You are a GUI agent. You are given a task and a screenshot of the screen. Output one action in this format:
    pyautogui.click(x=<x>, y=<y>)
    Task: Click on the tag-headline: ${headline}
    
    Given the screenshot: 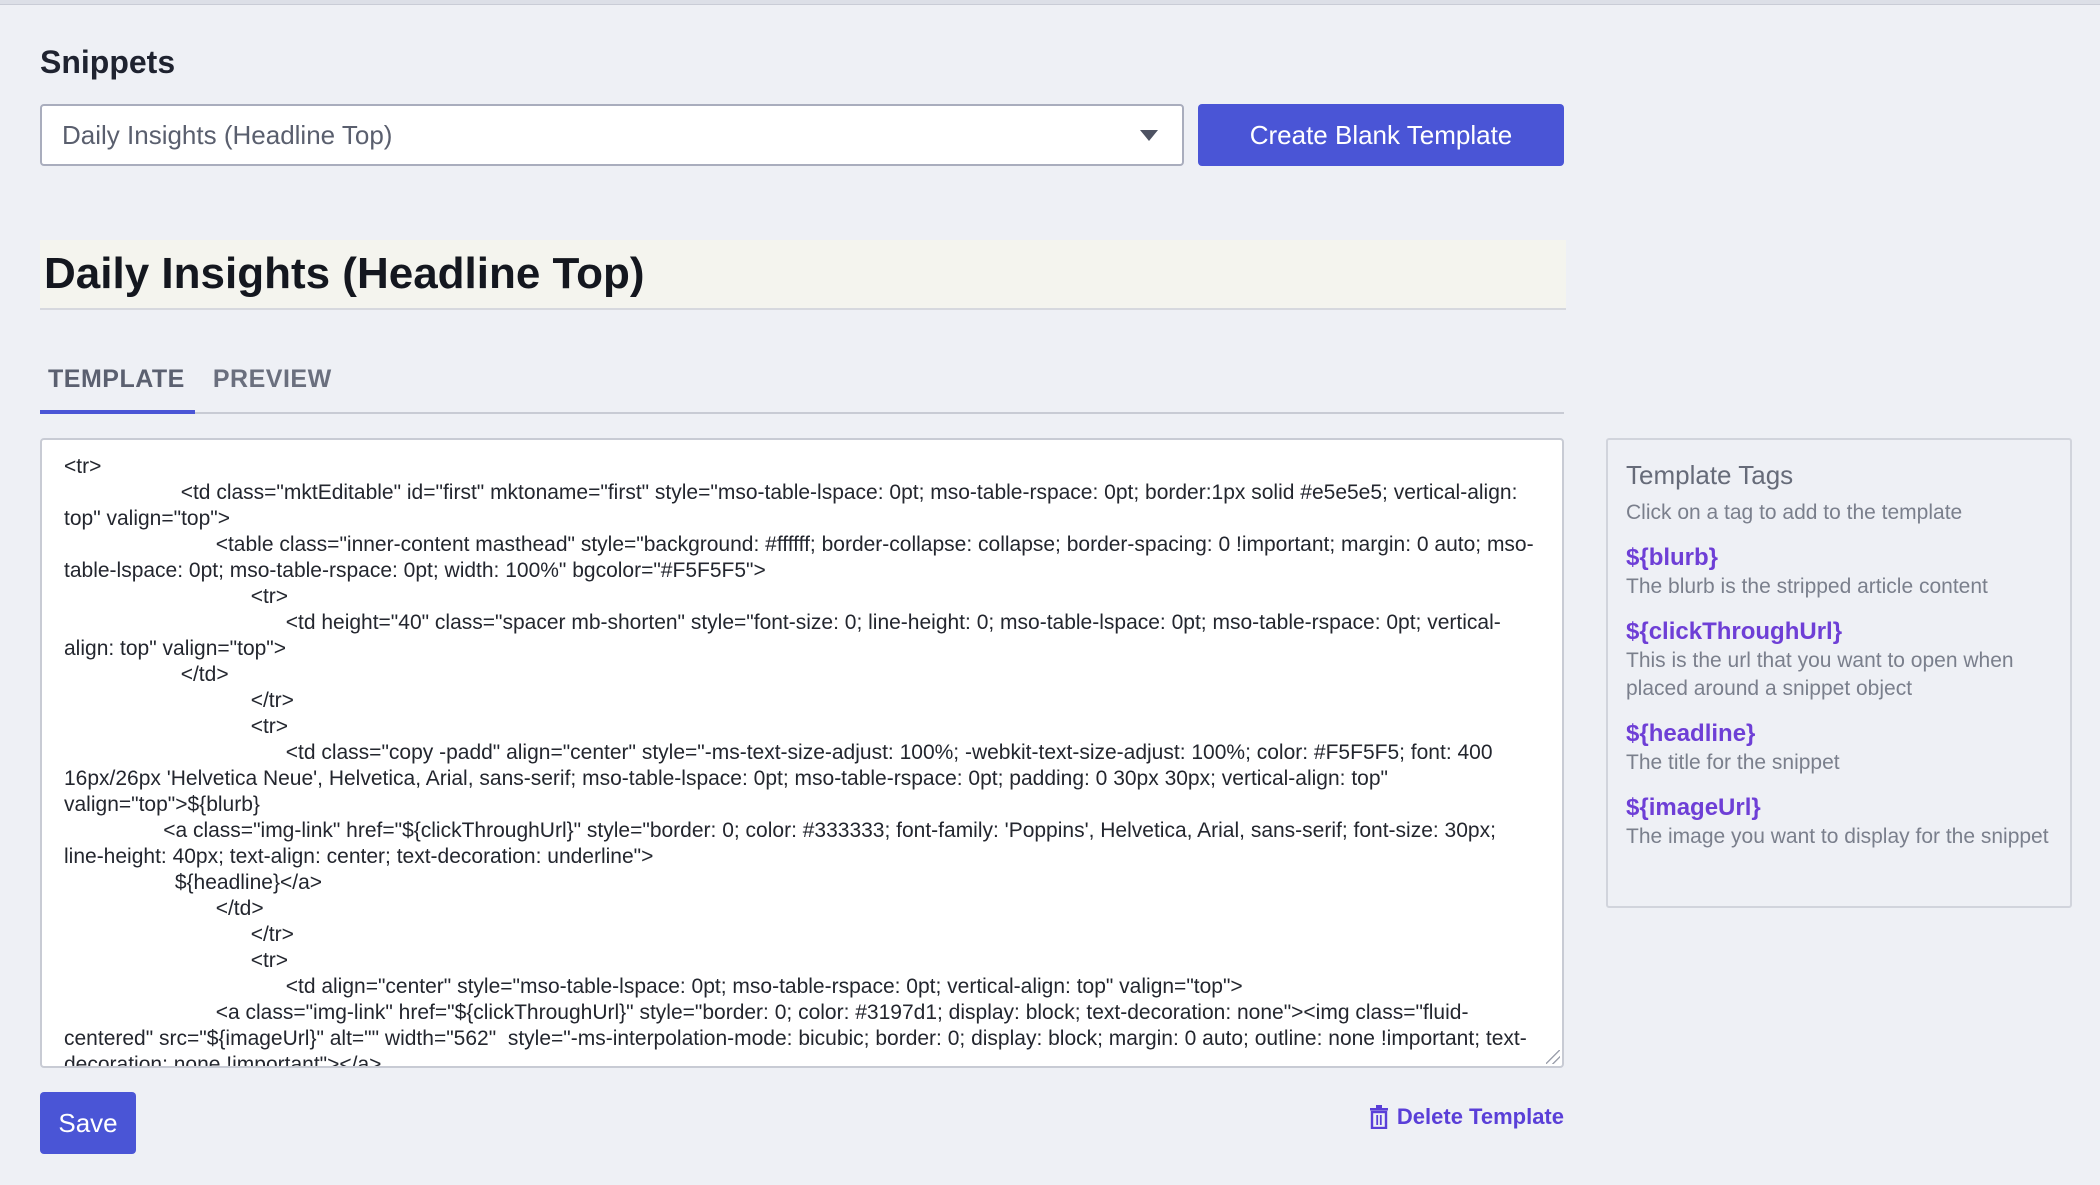 What is the action you would take?
    pyautogui.click(x=1839, y=734)
    